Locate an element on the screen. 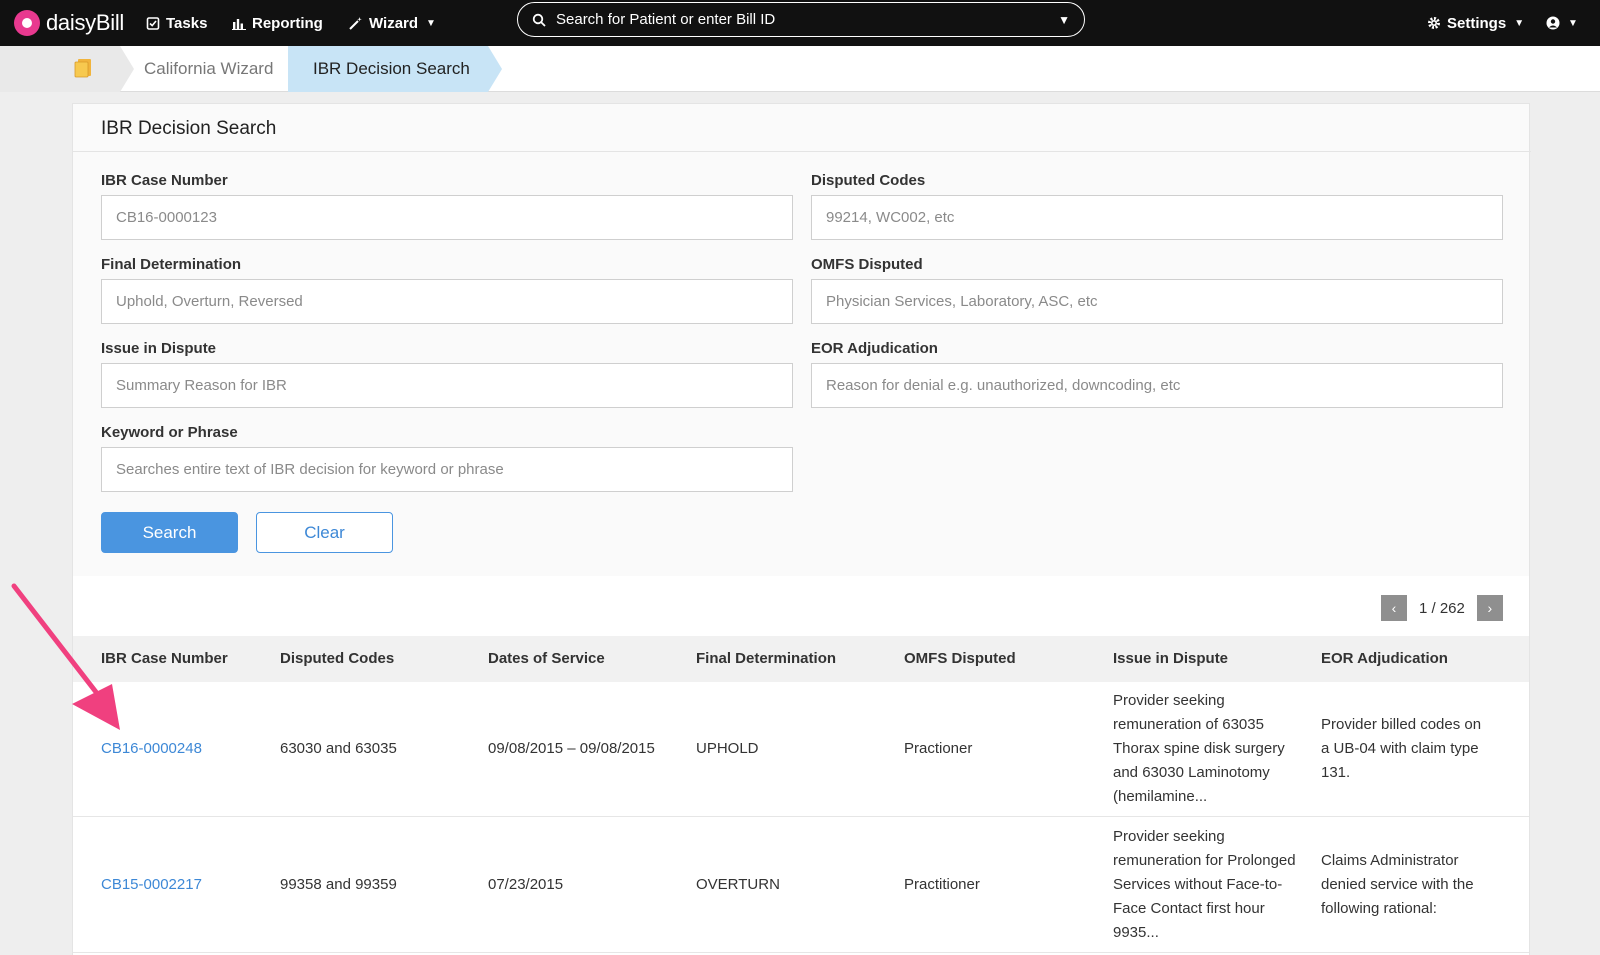 This screenshot has height=955, width=1600. issue-line: remuneration for Prolonged is located at coordinates (1204, 860).